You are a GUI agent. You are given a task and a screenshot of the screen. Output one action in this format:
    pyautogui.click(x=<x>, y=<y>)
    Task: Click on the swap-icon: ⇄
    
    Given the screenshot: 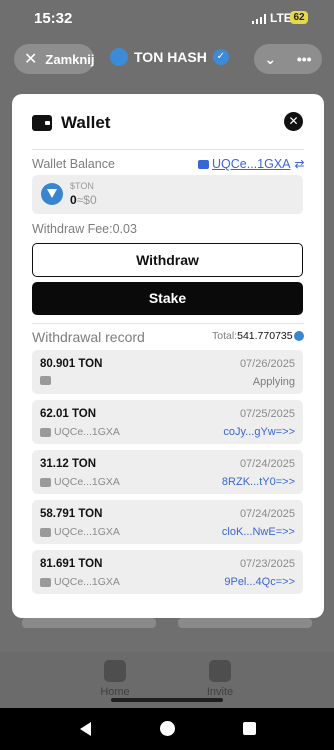 What is the action you would take?
    pyautogui.click(x=300, y=164)
    